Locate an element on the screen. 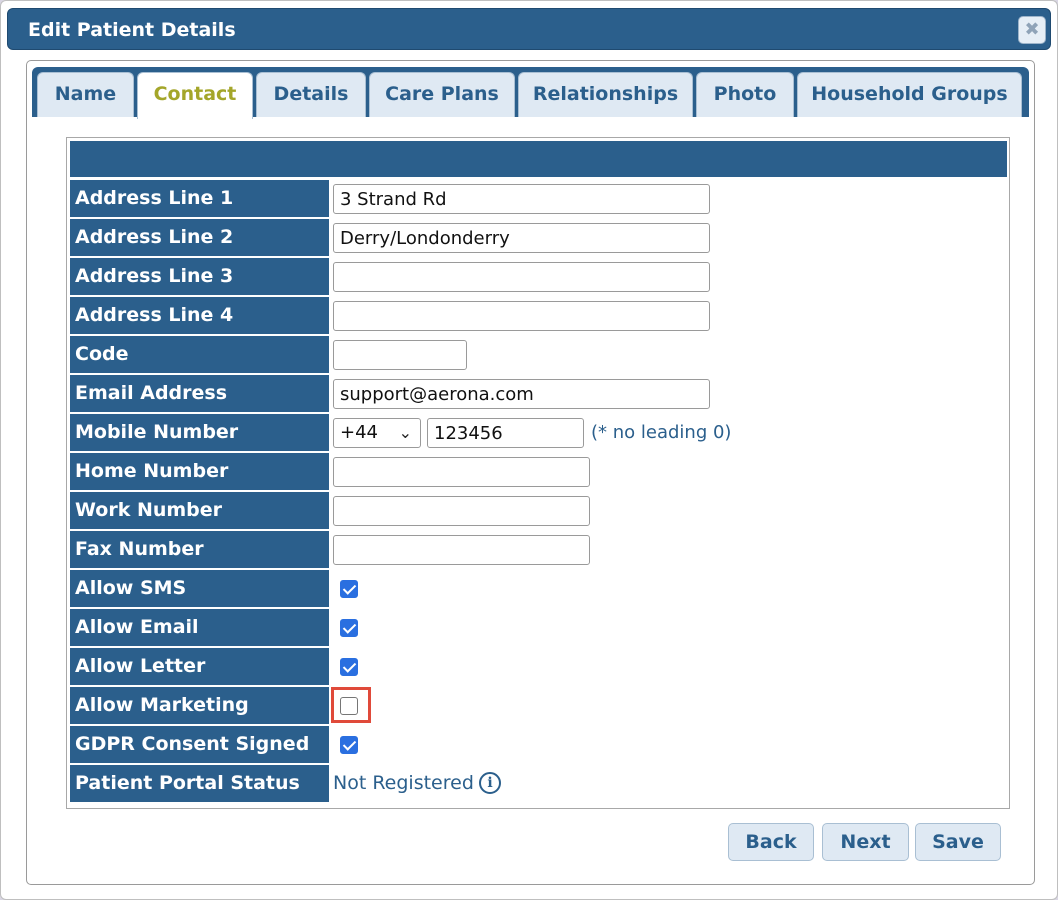 This screenshot has width=1058, height=900. home-label: Home Number is located at coordinates (199, 471).